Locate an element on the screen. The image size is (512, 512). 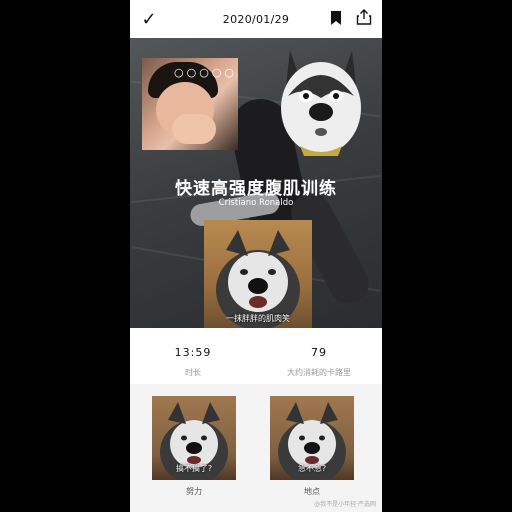
workout-title: 快速高强度腹肌训练 is located at coordinates (256, 189).